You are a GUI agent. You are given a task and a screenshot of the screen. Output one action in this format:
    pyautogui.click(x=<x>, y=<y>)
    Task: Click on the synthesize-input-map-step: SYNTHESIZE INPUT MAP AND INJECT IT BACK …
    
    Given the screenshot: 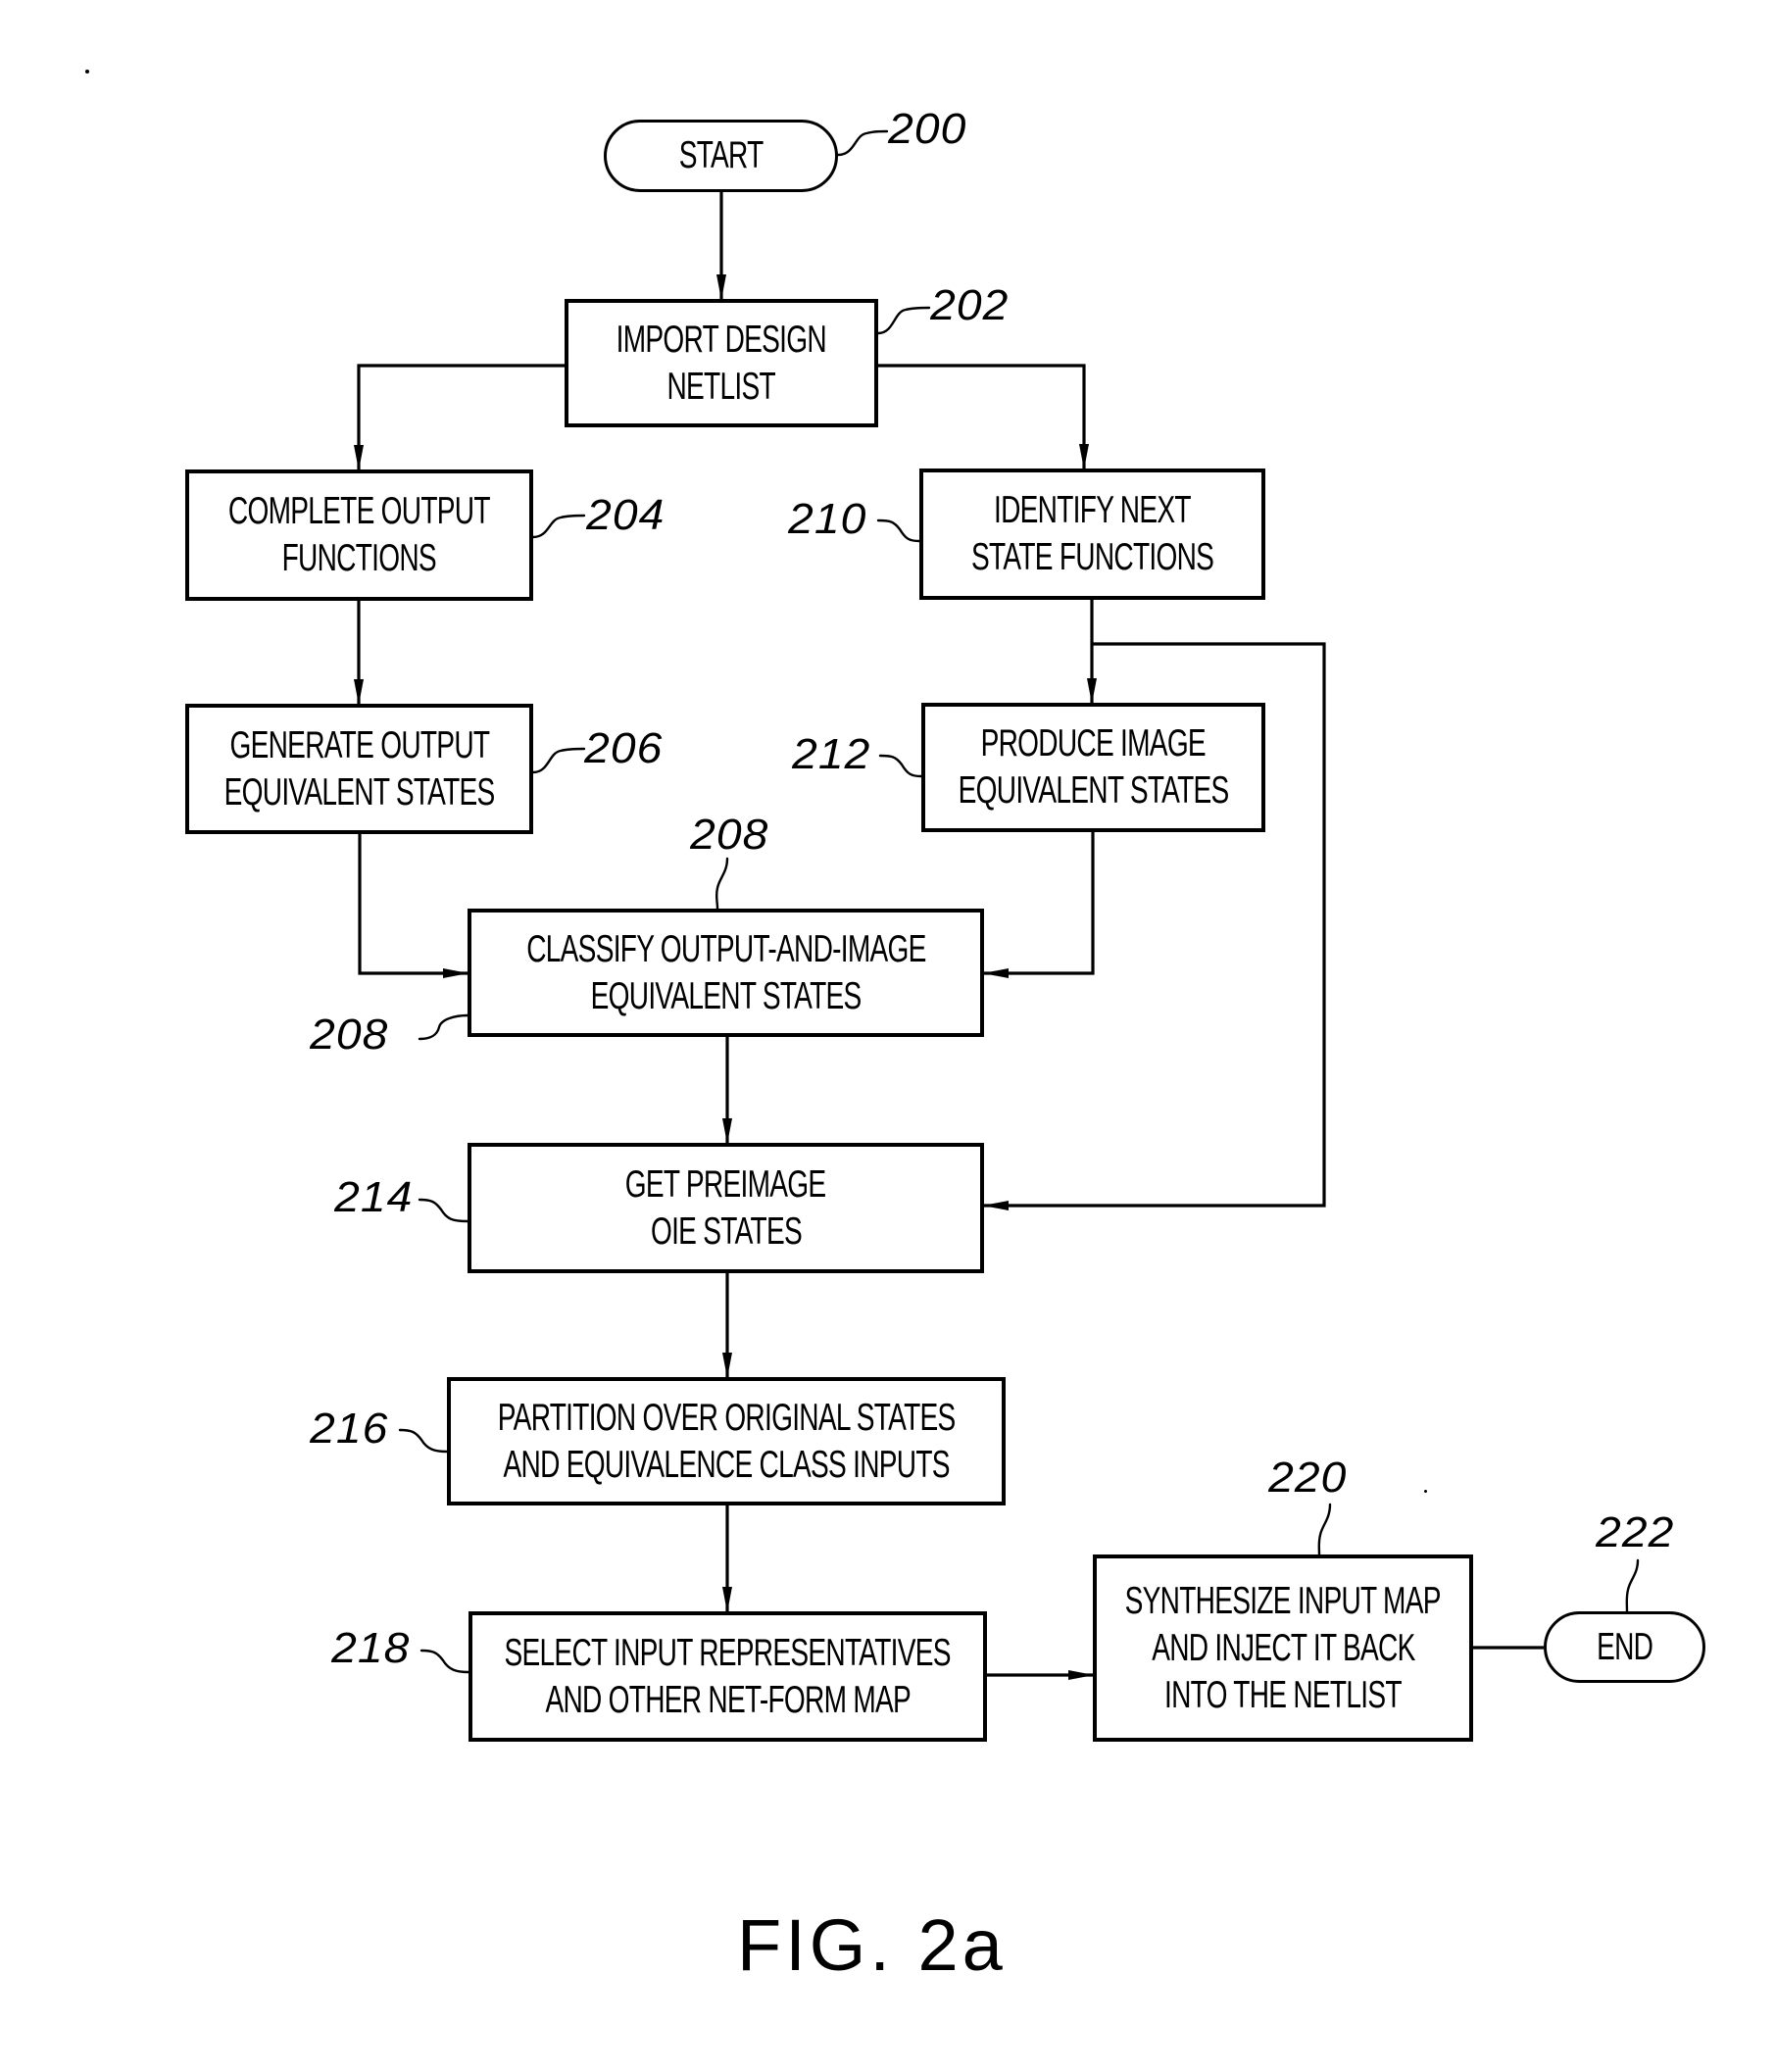 What is the action you would take?
    pyautogui.click(x=1283, y=1648)
    